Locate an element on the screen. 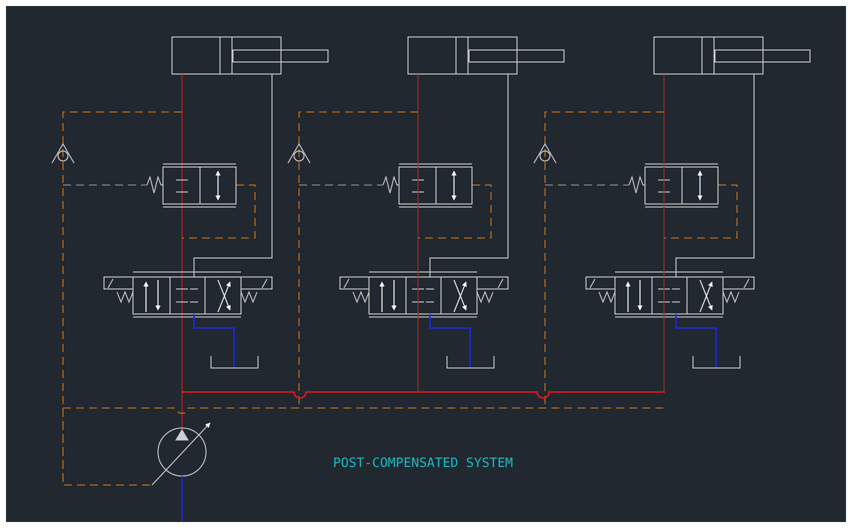  diagram-caption: POST-COMPENSATED SYSTEM is located at coordinates (423, 463).